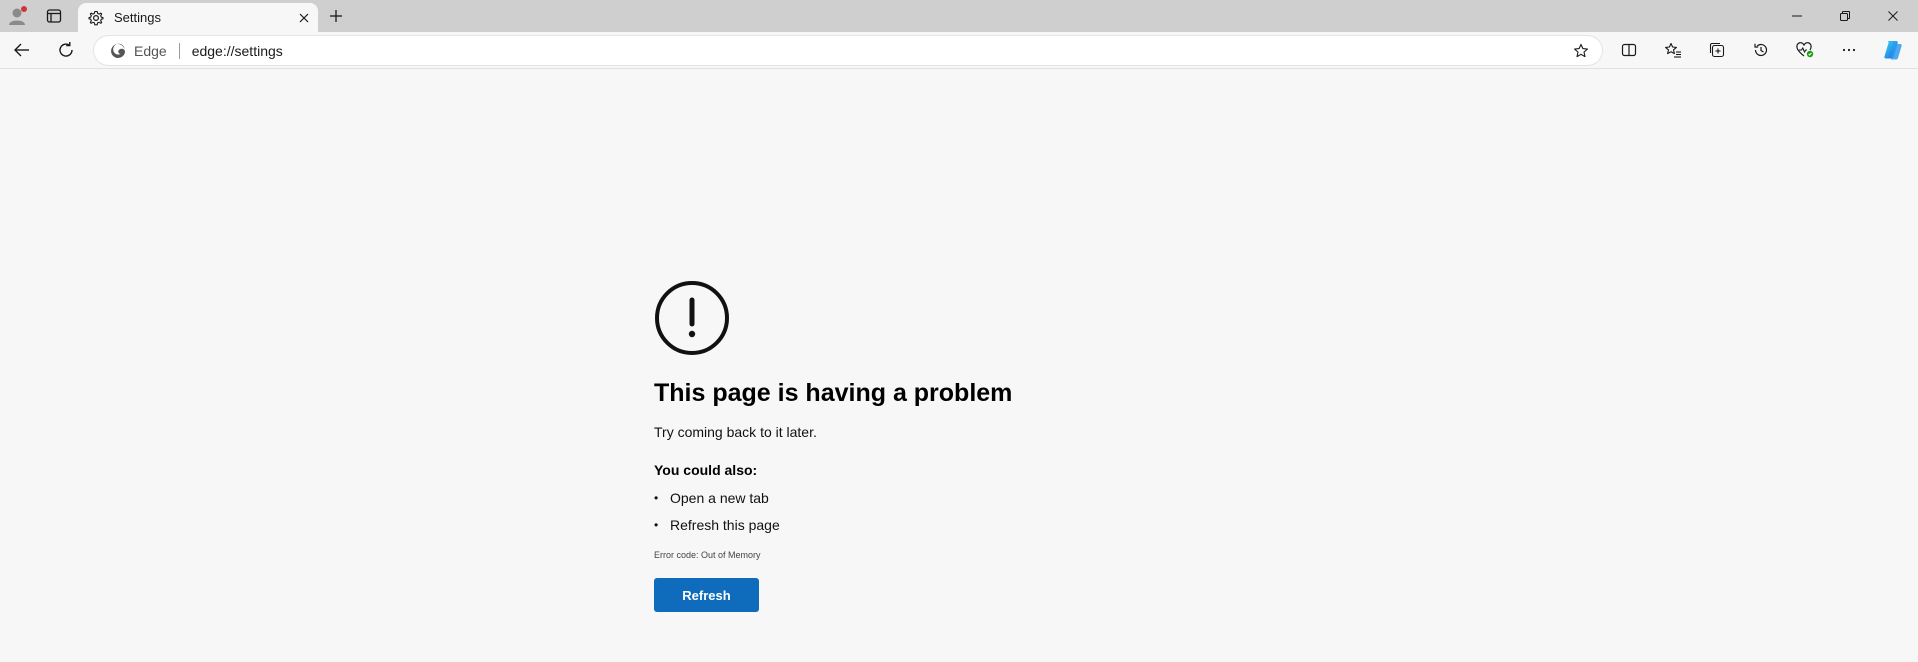  I want to click on address-separator, so click(179, 50).